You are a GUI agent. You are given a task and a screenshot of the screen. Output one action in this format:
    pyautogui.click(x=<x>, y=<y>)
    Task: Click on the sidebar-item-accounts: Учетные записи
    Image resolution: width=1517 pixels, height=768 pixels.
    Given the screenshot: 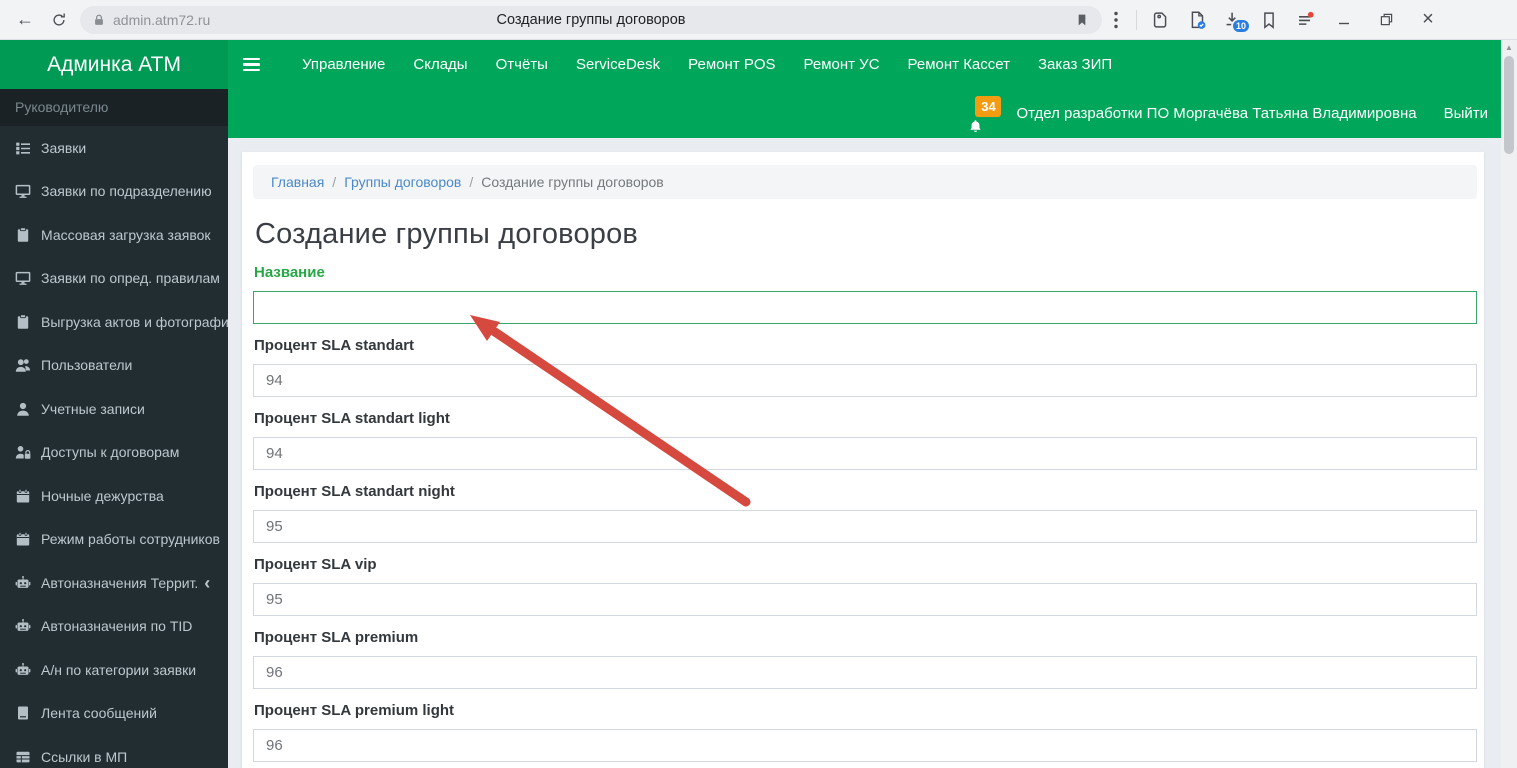 What is the action you would take?
    pyautogui.click(x=114, y=409)
    